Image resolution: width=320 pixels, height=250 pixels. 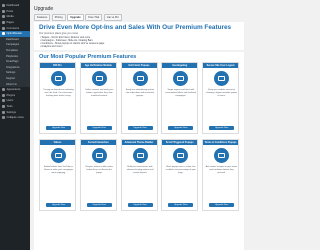 What do you see at coordinates (11, 95) in the screenshot?
I see `sidebar-item-label: Plugins` at bounding box center [11, 95].